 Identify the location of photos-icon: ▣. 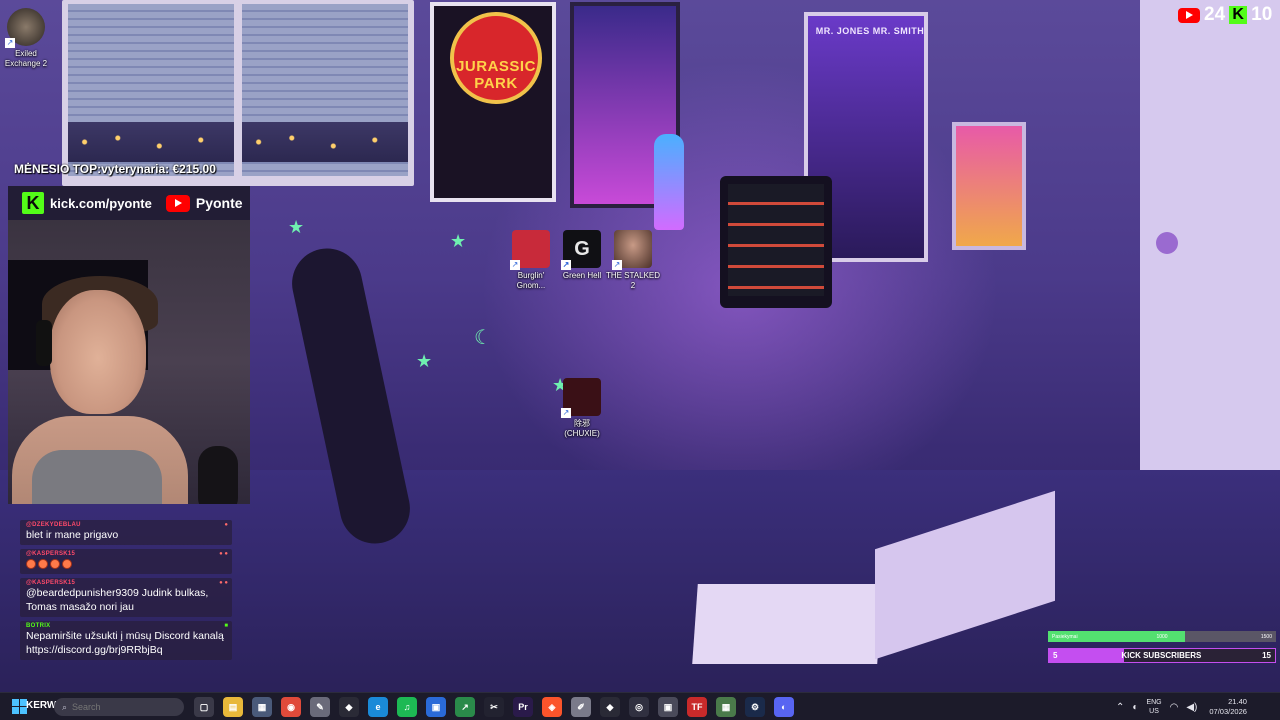
(436, 707).